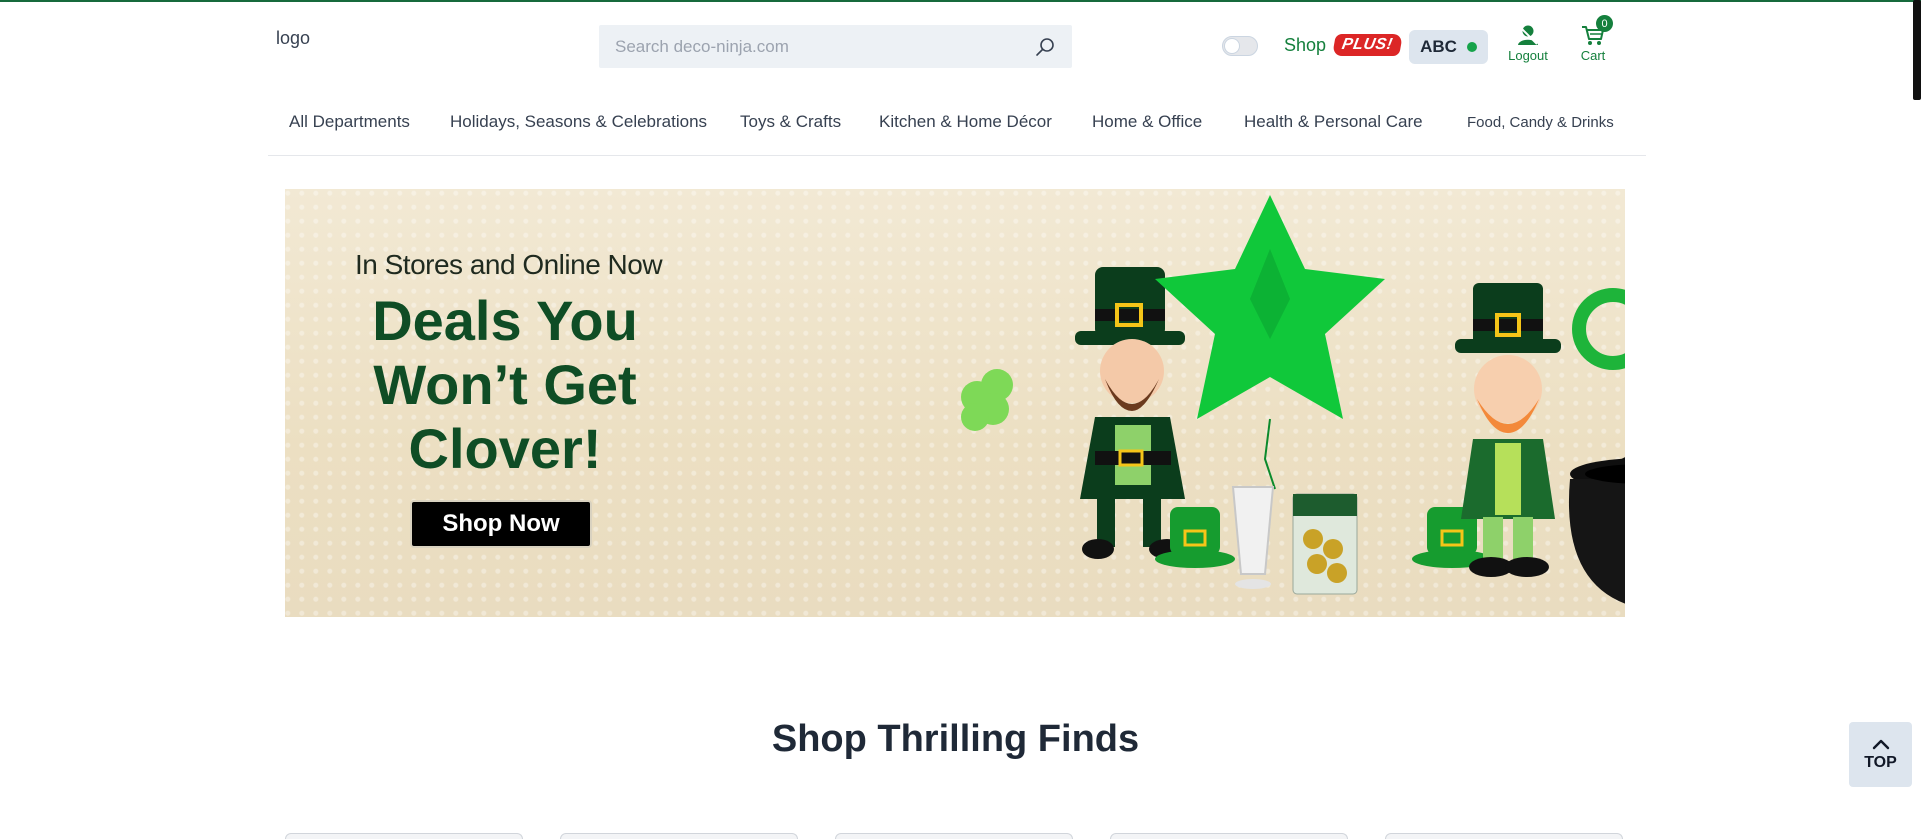  Describe the element at coordinates (1593, 39) in the screenshot. I see `cart-button: 0 Cart` at that location.